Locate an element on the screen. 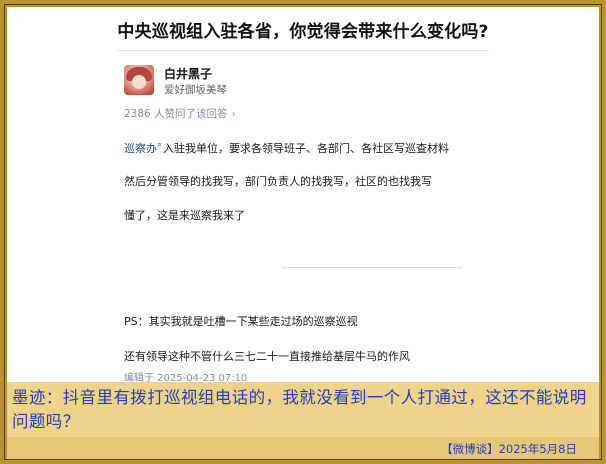 The height and width of the screenshot is (464, 606). question-title: 中央巡视组入驻各省，你觉得会带来什么变化吗? is located at coordinates (303, 29).